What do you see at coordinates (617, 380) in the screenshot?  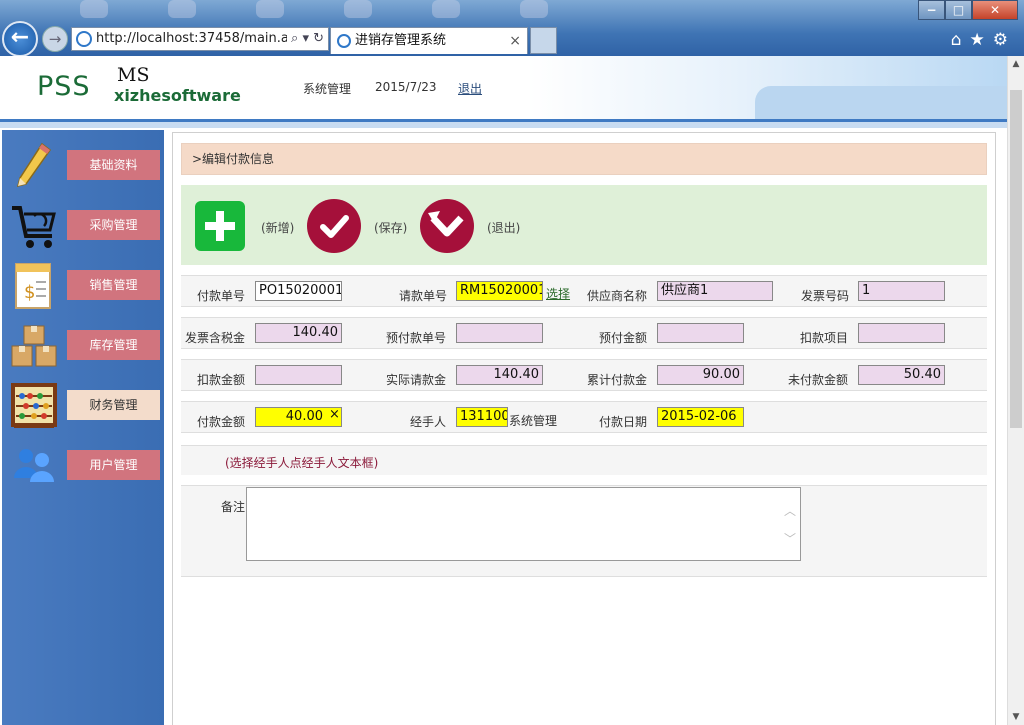 I see `cumulative-paid-label: 累计付款金` at bounding box center [617, 380].